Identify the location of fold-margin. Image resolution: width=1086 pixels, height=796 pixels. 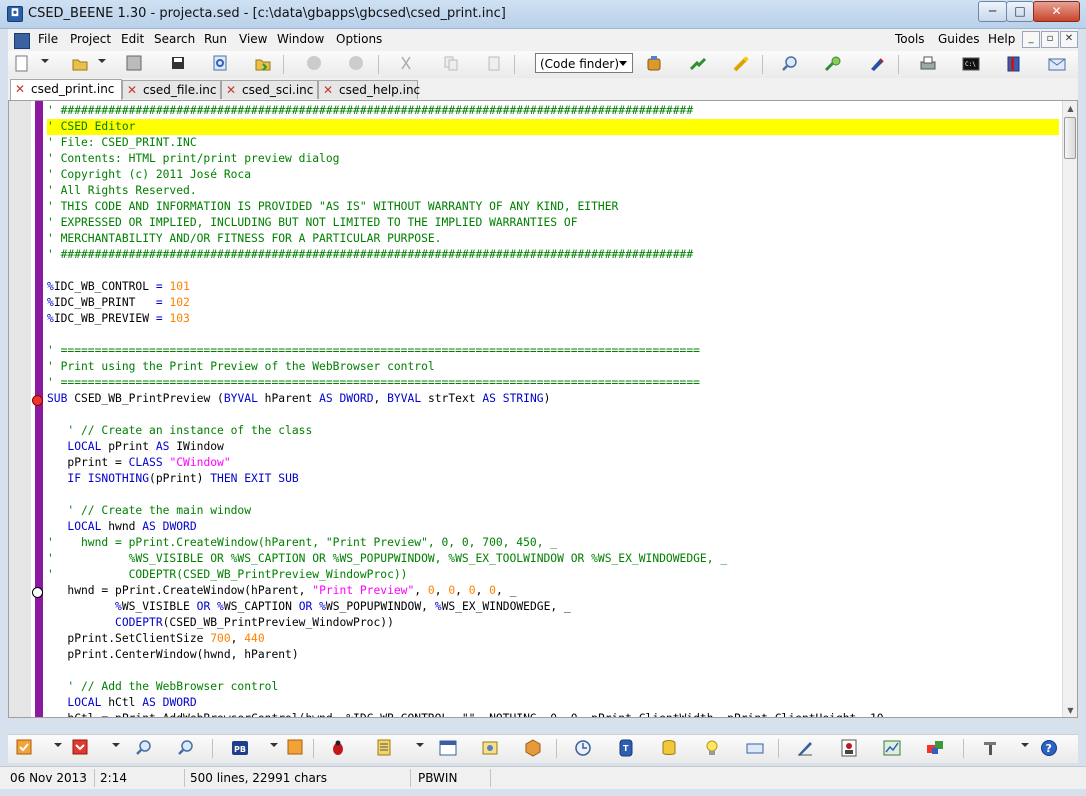
(39, 409).